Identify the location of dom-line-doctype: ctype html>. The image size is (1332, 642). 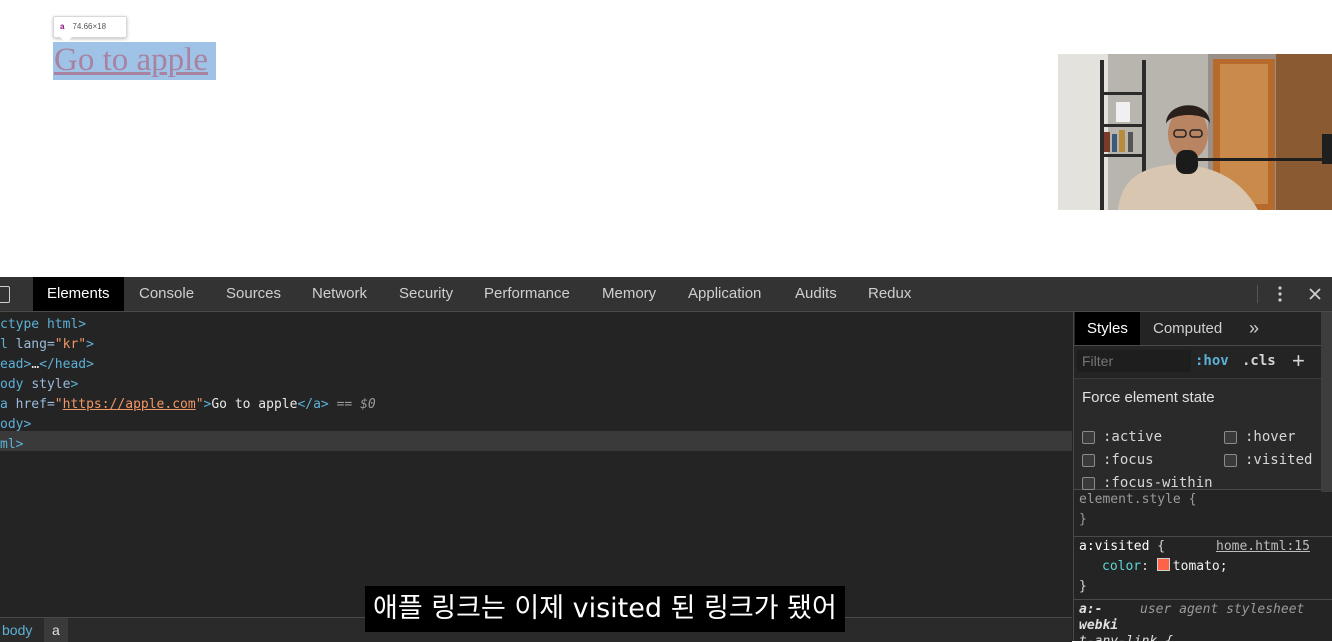
(43, 325).